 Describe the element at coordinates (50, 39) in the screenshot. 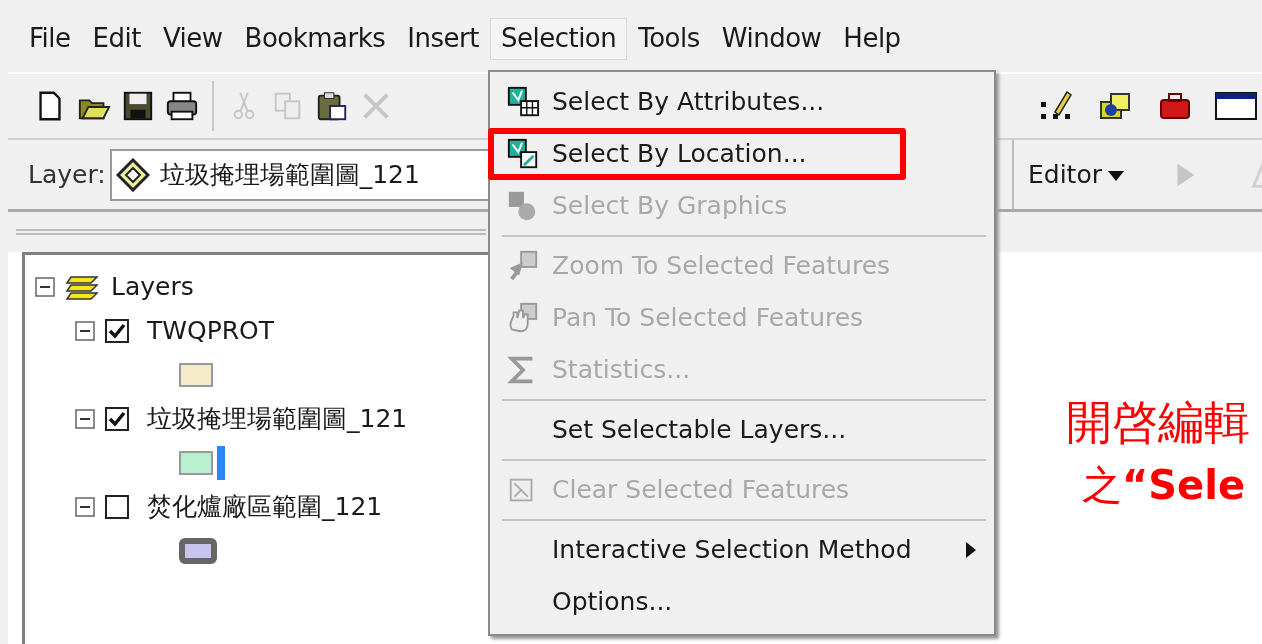

I see `menu-item: File` at that location.